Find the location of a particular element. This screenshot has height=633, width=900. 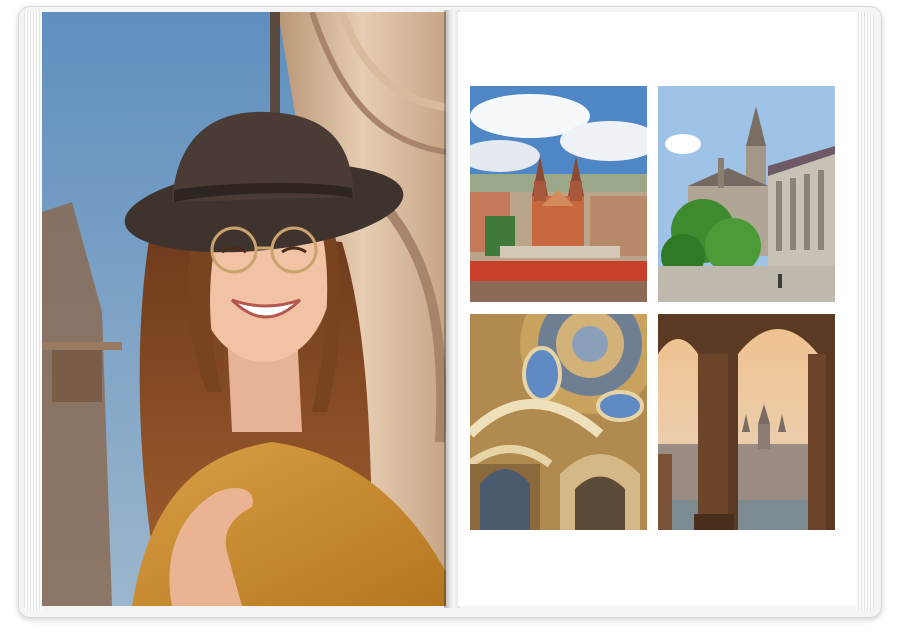

church-tower-illustration is located at coordinates (746, 194).